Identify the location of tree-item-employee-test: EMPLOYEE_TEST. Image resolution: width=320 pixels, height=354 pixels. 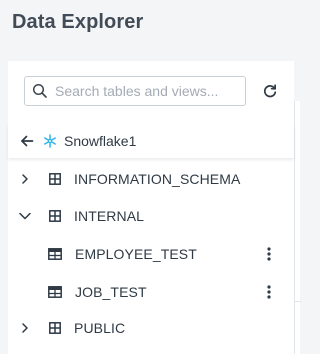
(151, 253).